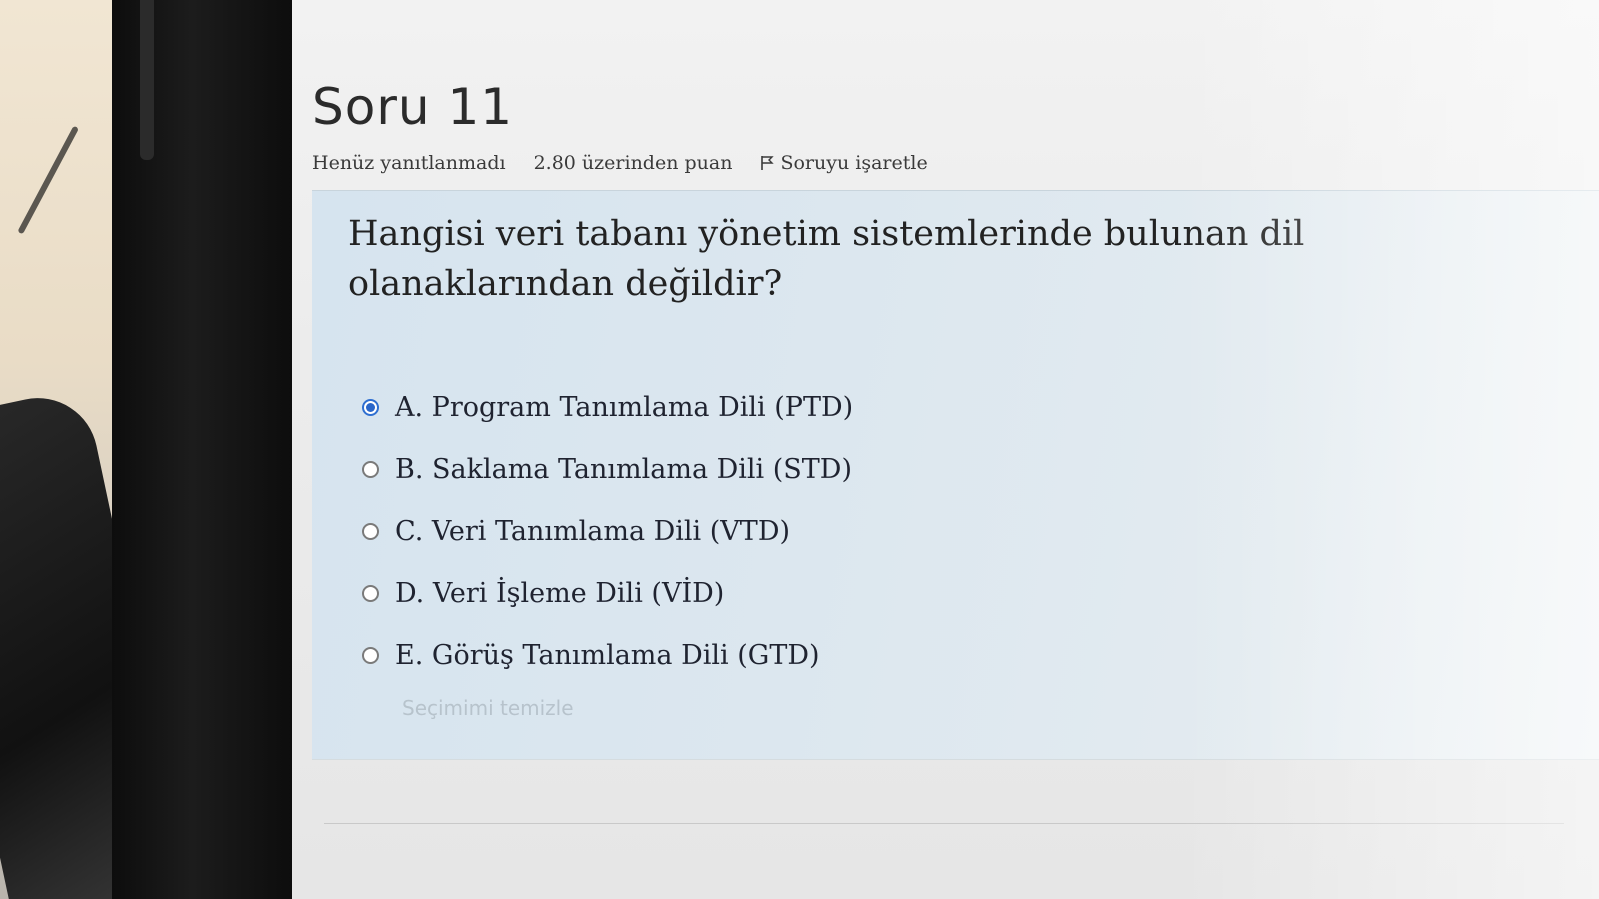 This screenshot has width=1599, height=899. I want to click on answer-label-e: E. Görüş Tanımlama Dili (GTD), so click(607, 655).